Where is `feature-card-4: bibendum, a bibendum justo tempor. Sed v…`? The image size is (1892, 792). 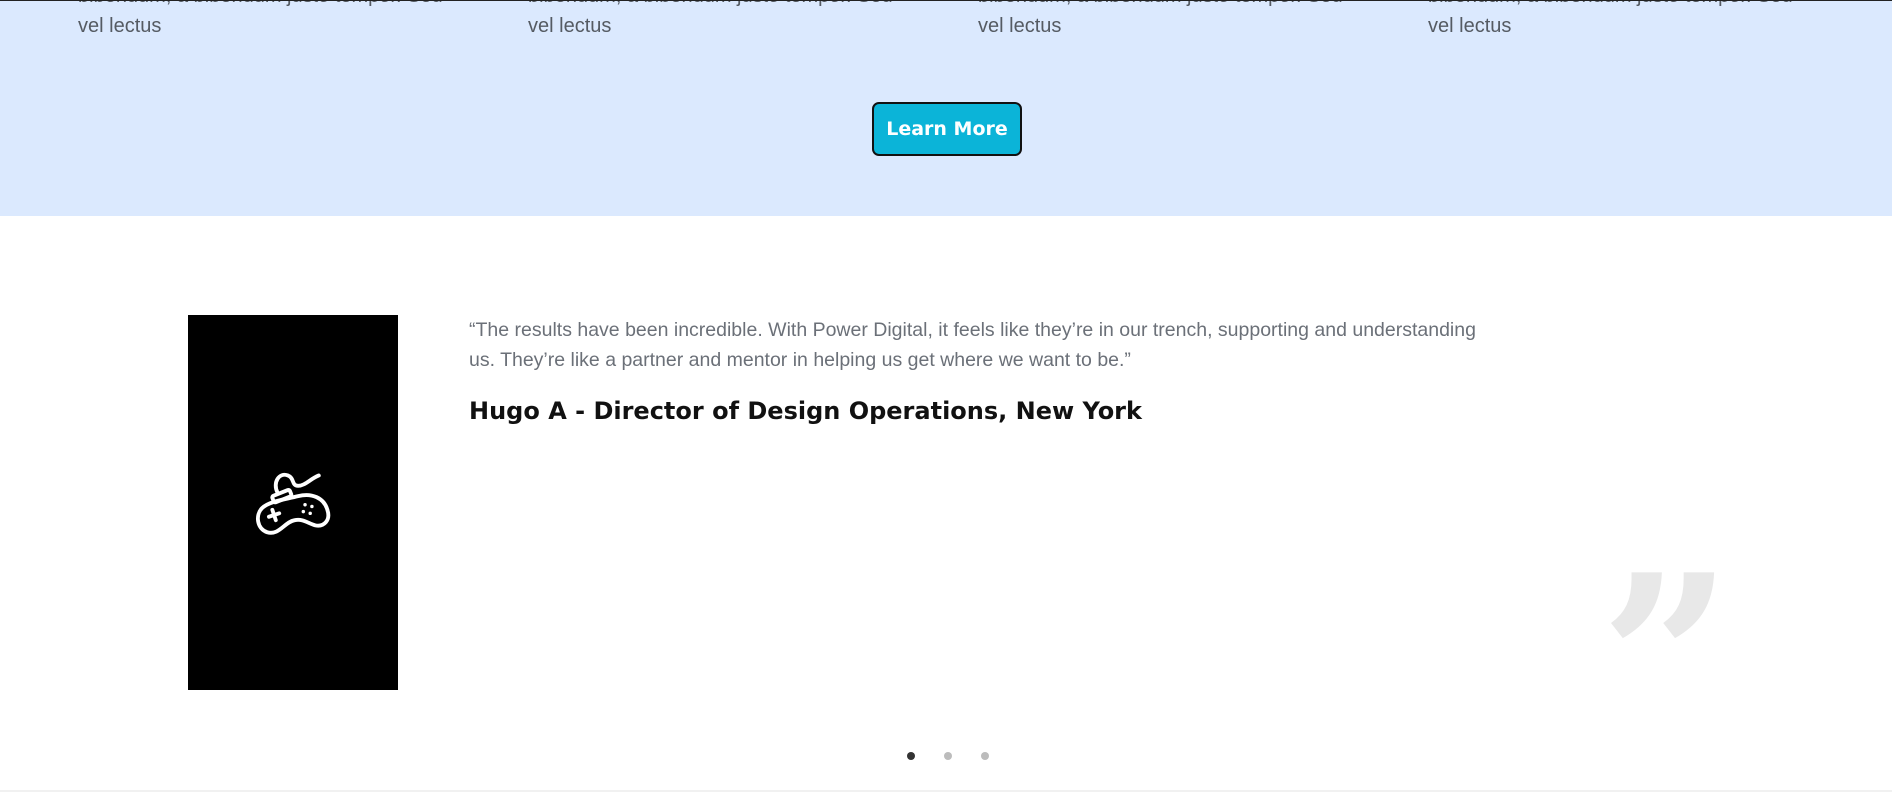
feature-card-4: bibendum, a bibendum justo tempor. Sed v… is located at coordinates (1618, 21).